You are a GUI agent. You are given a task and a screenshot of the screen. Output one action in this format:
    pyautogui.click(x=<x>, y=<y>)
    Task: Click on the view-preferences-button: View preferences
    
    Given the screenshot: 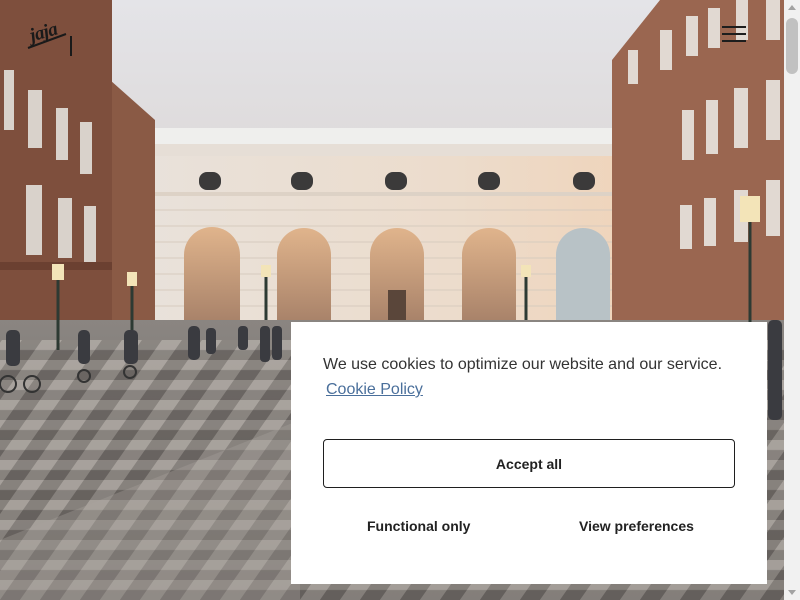 What is the action you would take?
    pyautogui.click(x=636, y=526)
    